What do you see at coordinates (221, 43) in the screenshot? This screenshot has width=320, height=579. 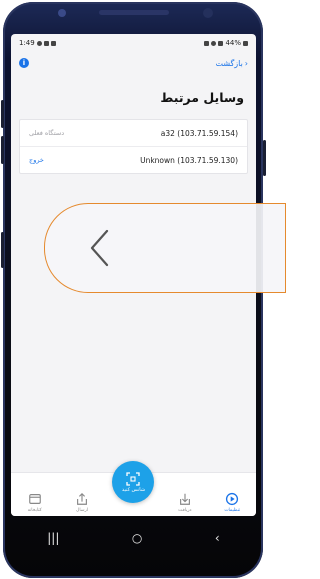 I see `signal-icon` at bounding box center [221, 43].